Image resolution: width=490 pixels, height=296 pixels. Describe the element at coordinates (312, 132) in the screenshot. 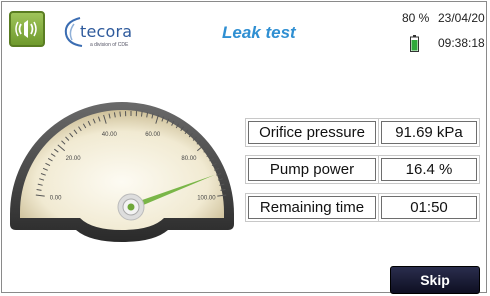

I see `orifice-pressure-label: Orifice pressure` at that location.